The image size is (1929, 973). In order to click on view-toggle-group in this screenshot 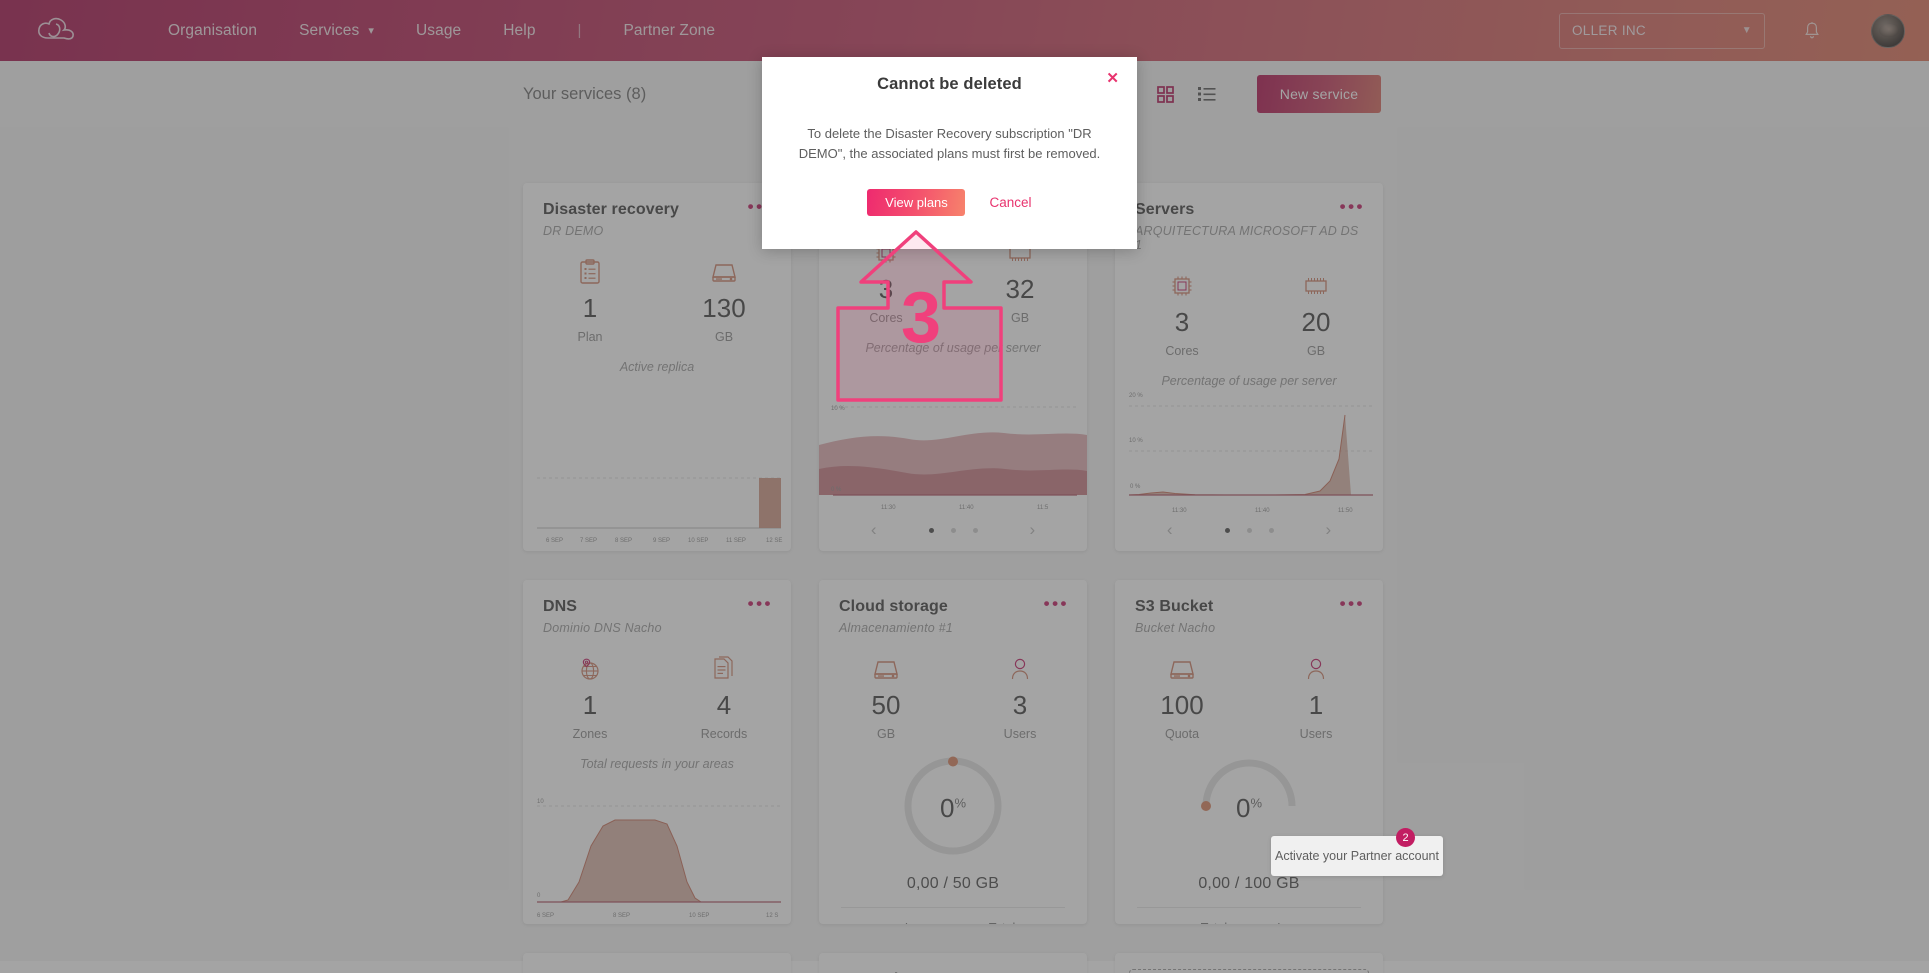, I will do `click(1186, 94)`.